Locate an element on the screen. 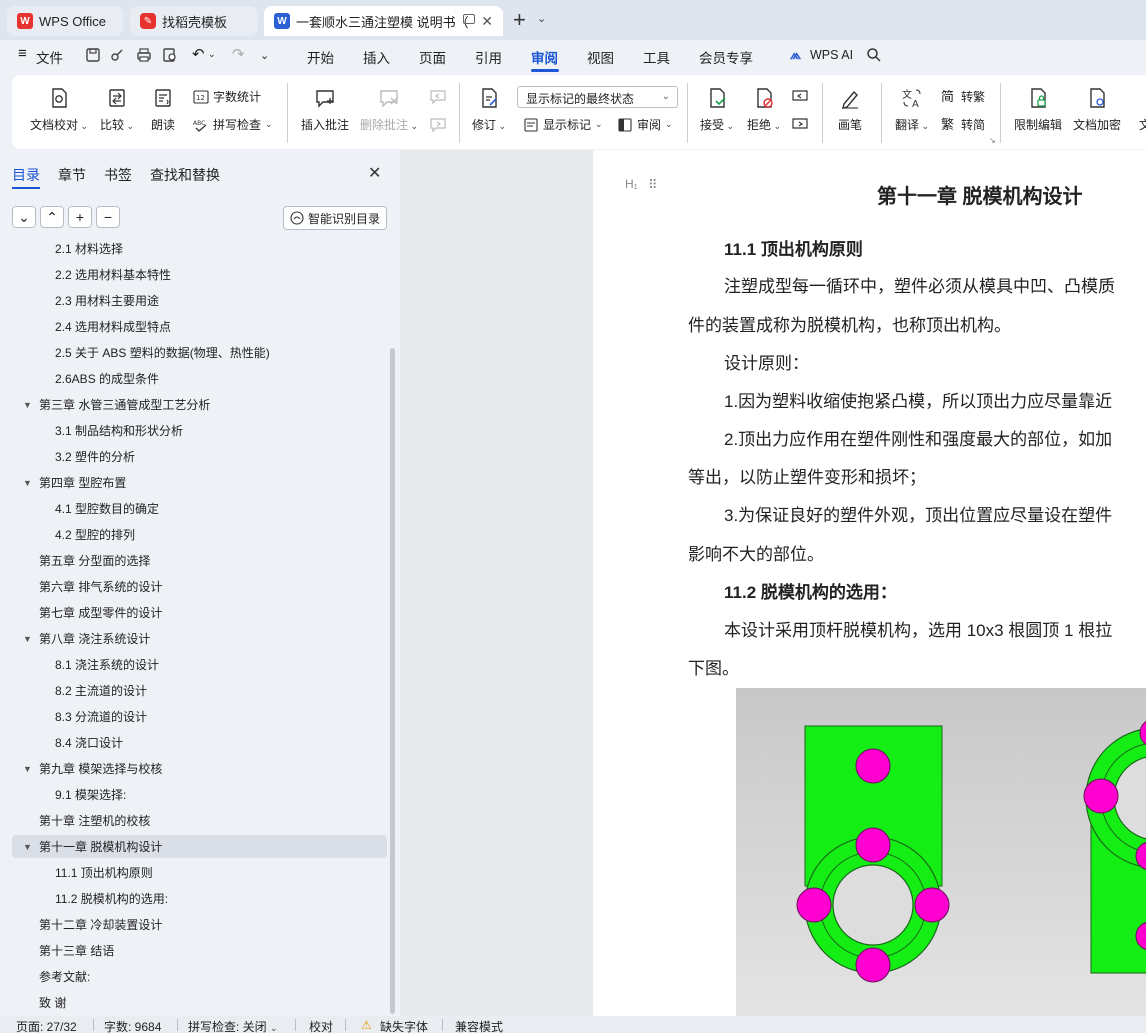 The image size is (1146, 1033). menu-member: 会员专享 is located at coordinates (726, 57).